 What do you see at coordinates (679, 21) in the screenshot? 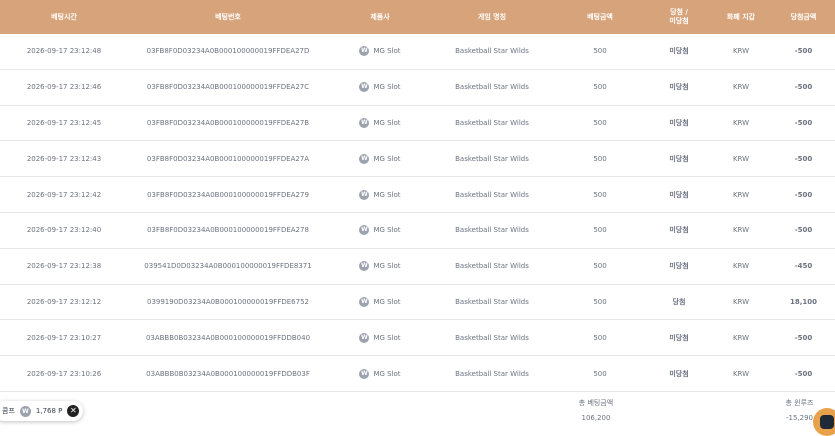
I see `header-result-line2: 미당첨` at bounding box center [679, 21].